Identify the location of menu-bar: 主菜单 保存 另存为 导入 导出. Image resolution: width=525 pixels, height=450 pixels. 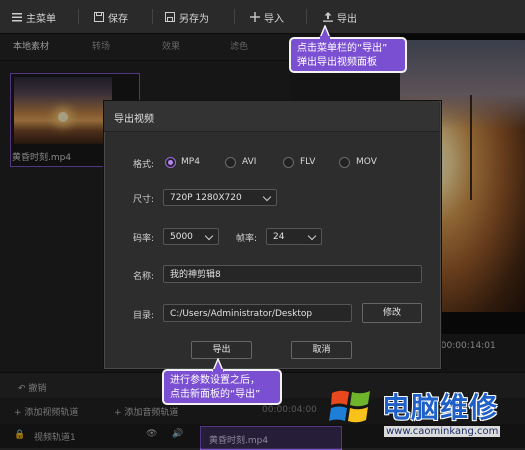
(262, 17).